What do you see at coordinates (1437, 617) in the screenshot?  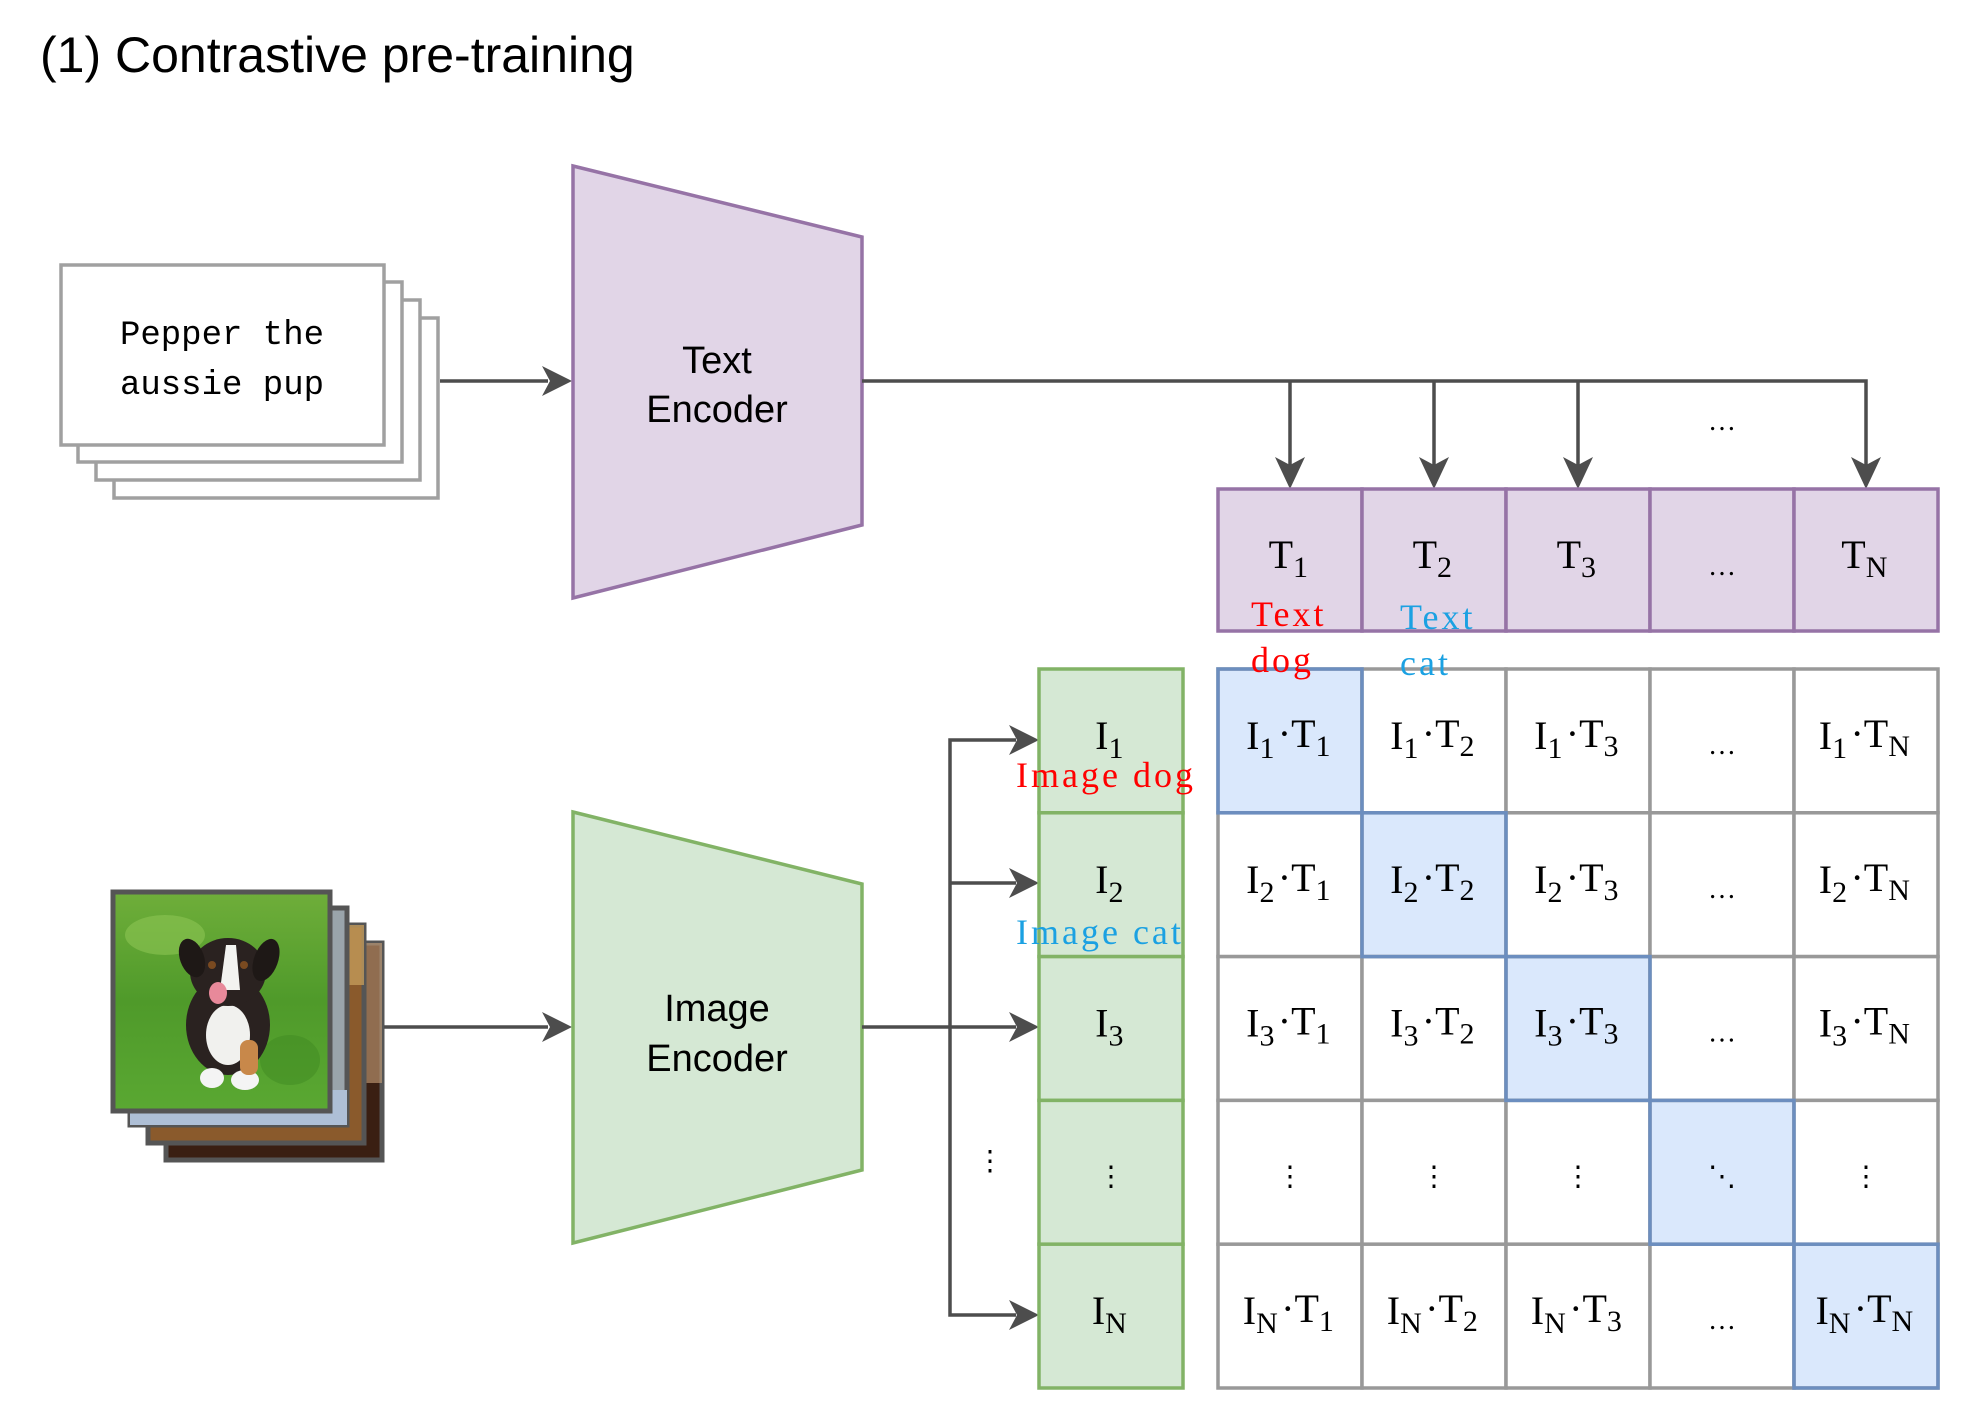 I see `annotation-text-cat-line1: Text` at bounding box center [1437, 617].